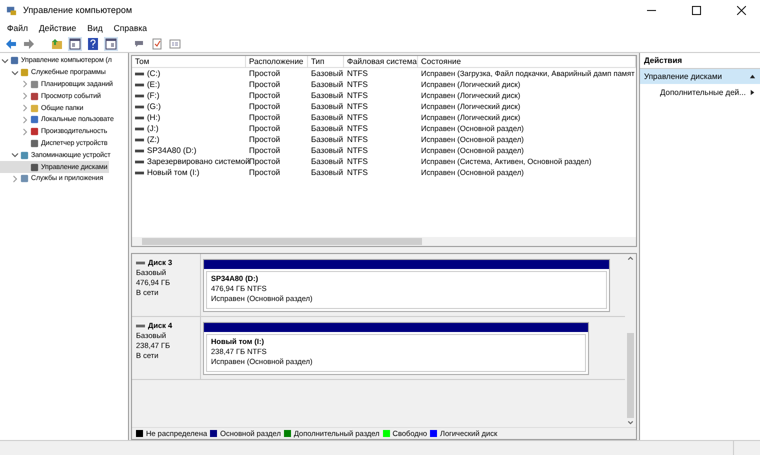 This screenshot has width=760, height=455. What do you see at coordinates (630, 258) in the screenshot?
I see `scroll-up-icon` at bounding box center [630, 258].